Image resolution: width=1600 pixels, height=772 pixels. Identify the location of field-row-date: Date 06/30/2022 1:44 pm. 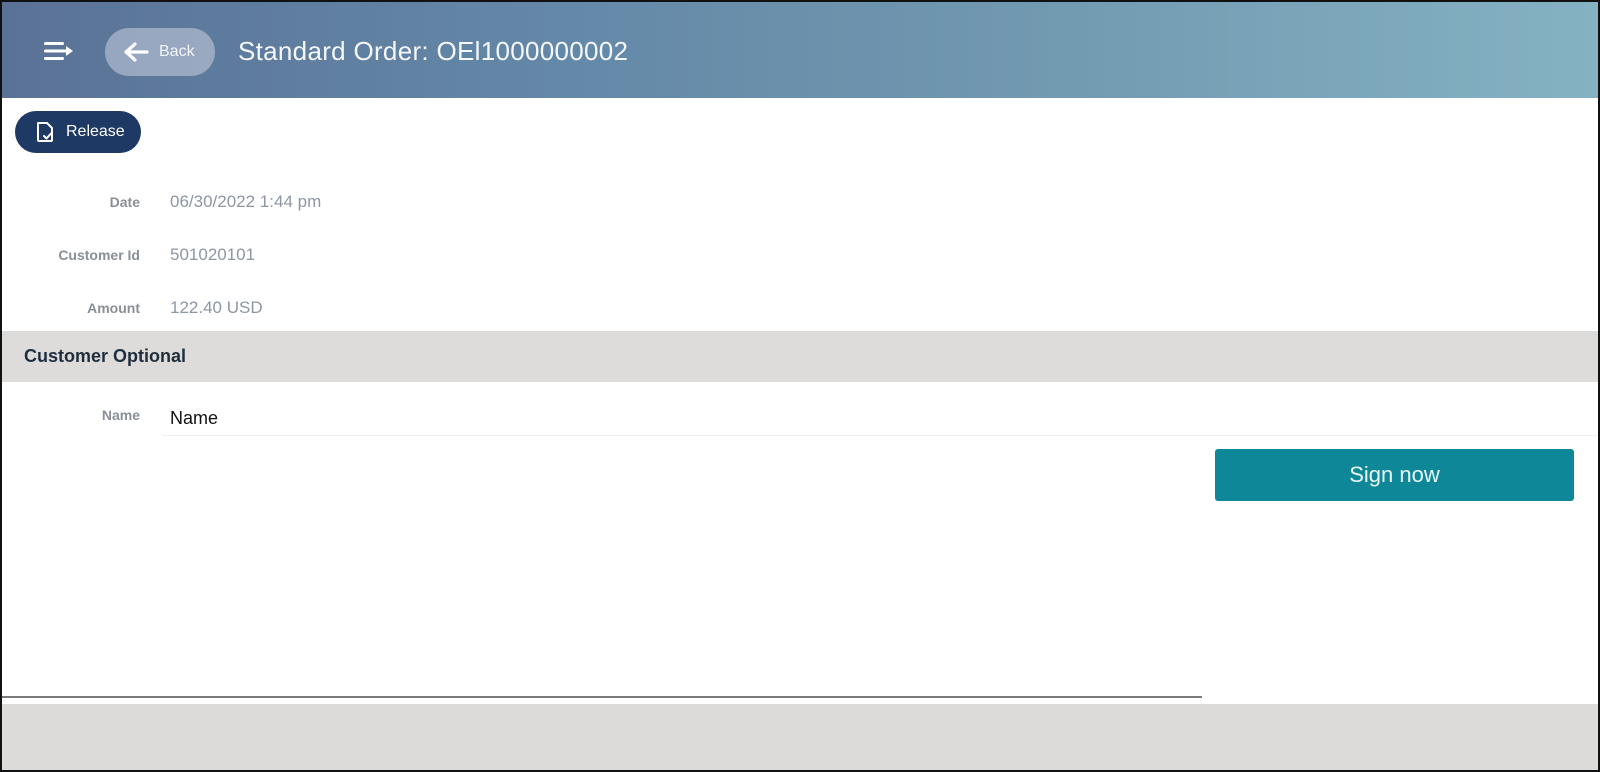
(800, 208).